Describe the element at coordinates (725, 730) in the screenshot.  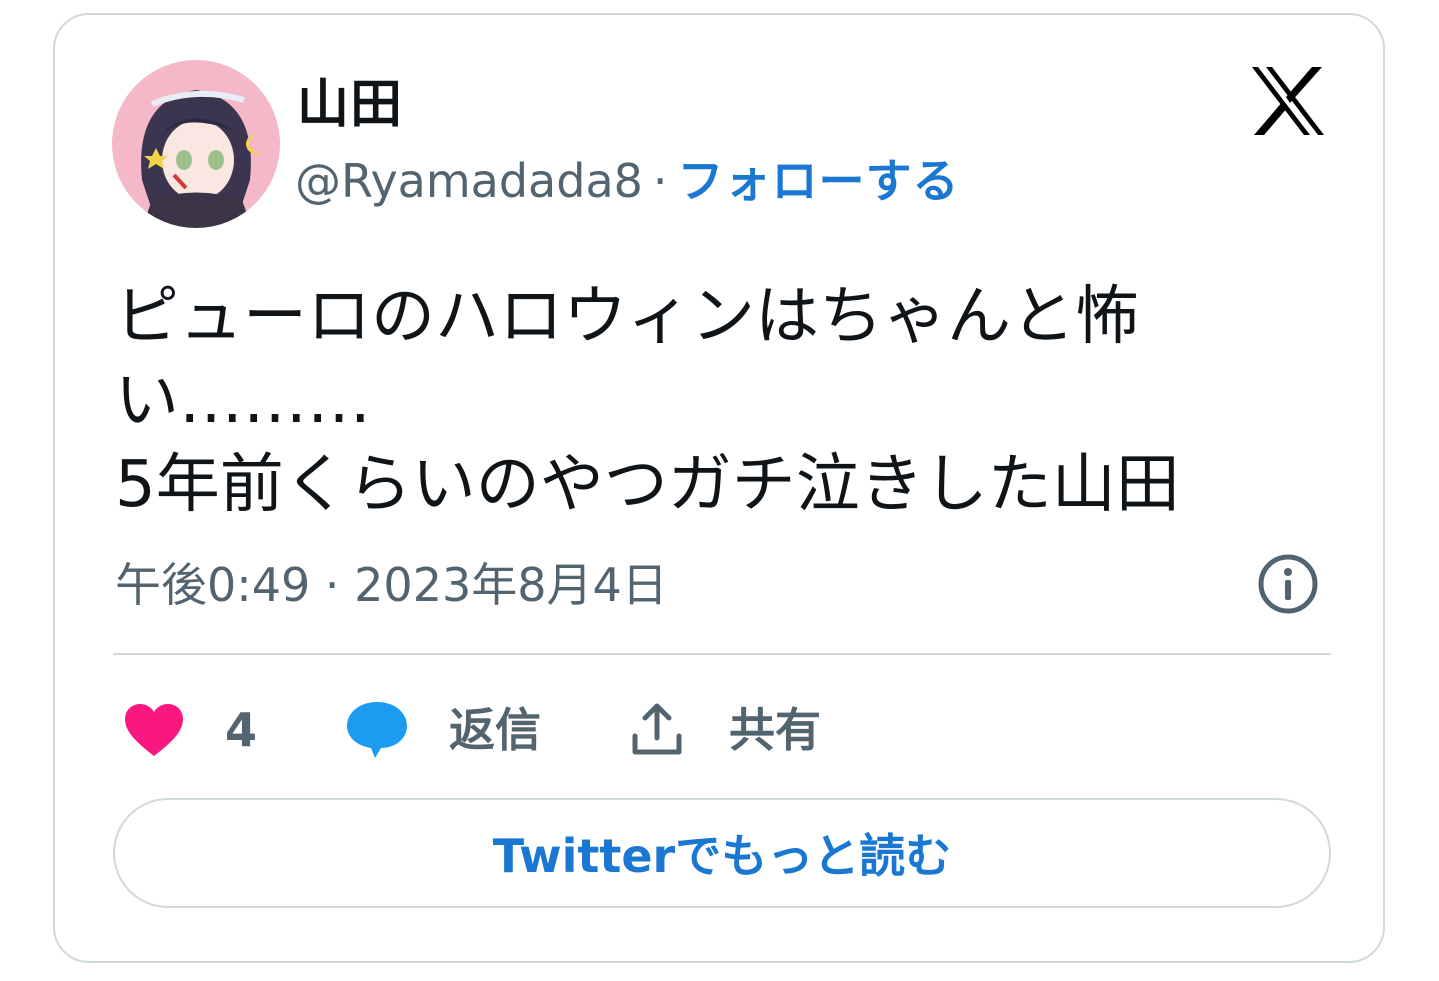
I see `share-button: 共有` at that location.